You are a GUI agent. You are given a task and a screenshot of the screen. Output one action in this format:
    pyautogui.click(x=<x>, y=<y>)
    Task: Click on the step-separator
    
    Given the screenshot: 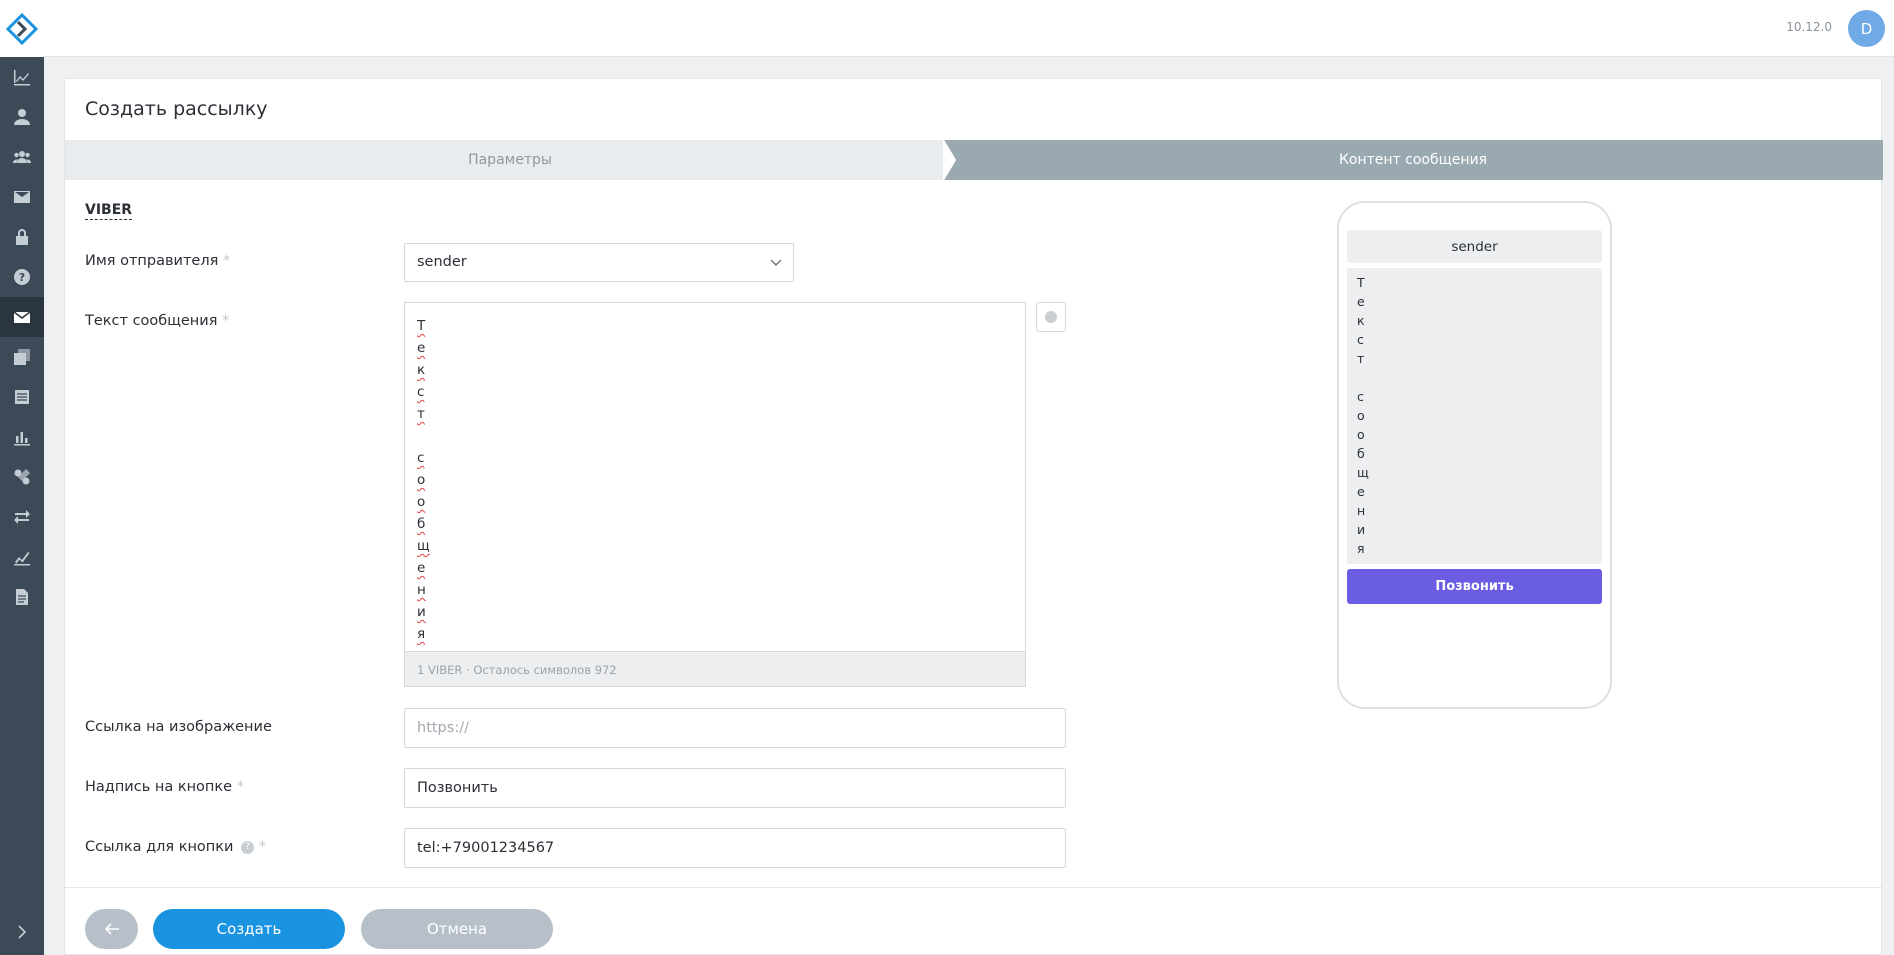 What is the action you would take?
    pyautogui.click(x=950, y=160)
    